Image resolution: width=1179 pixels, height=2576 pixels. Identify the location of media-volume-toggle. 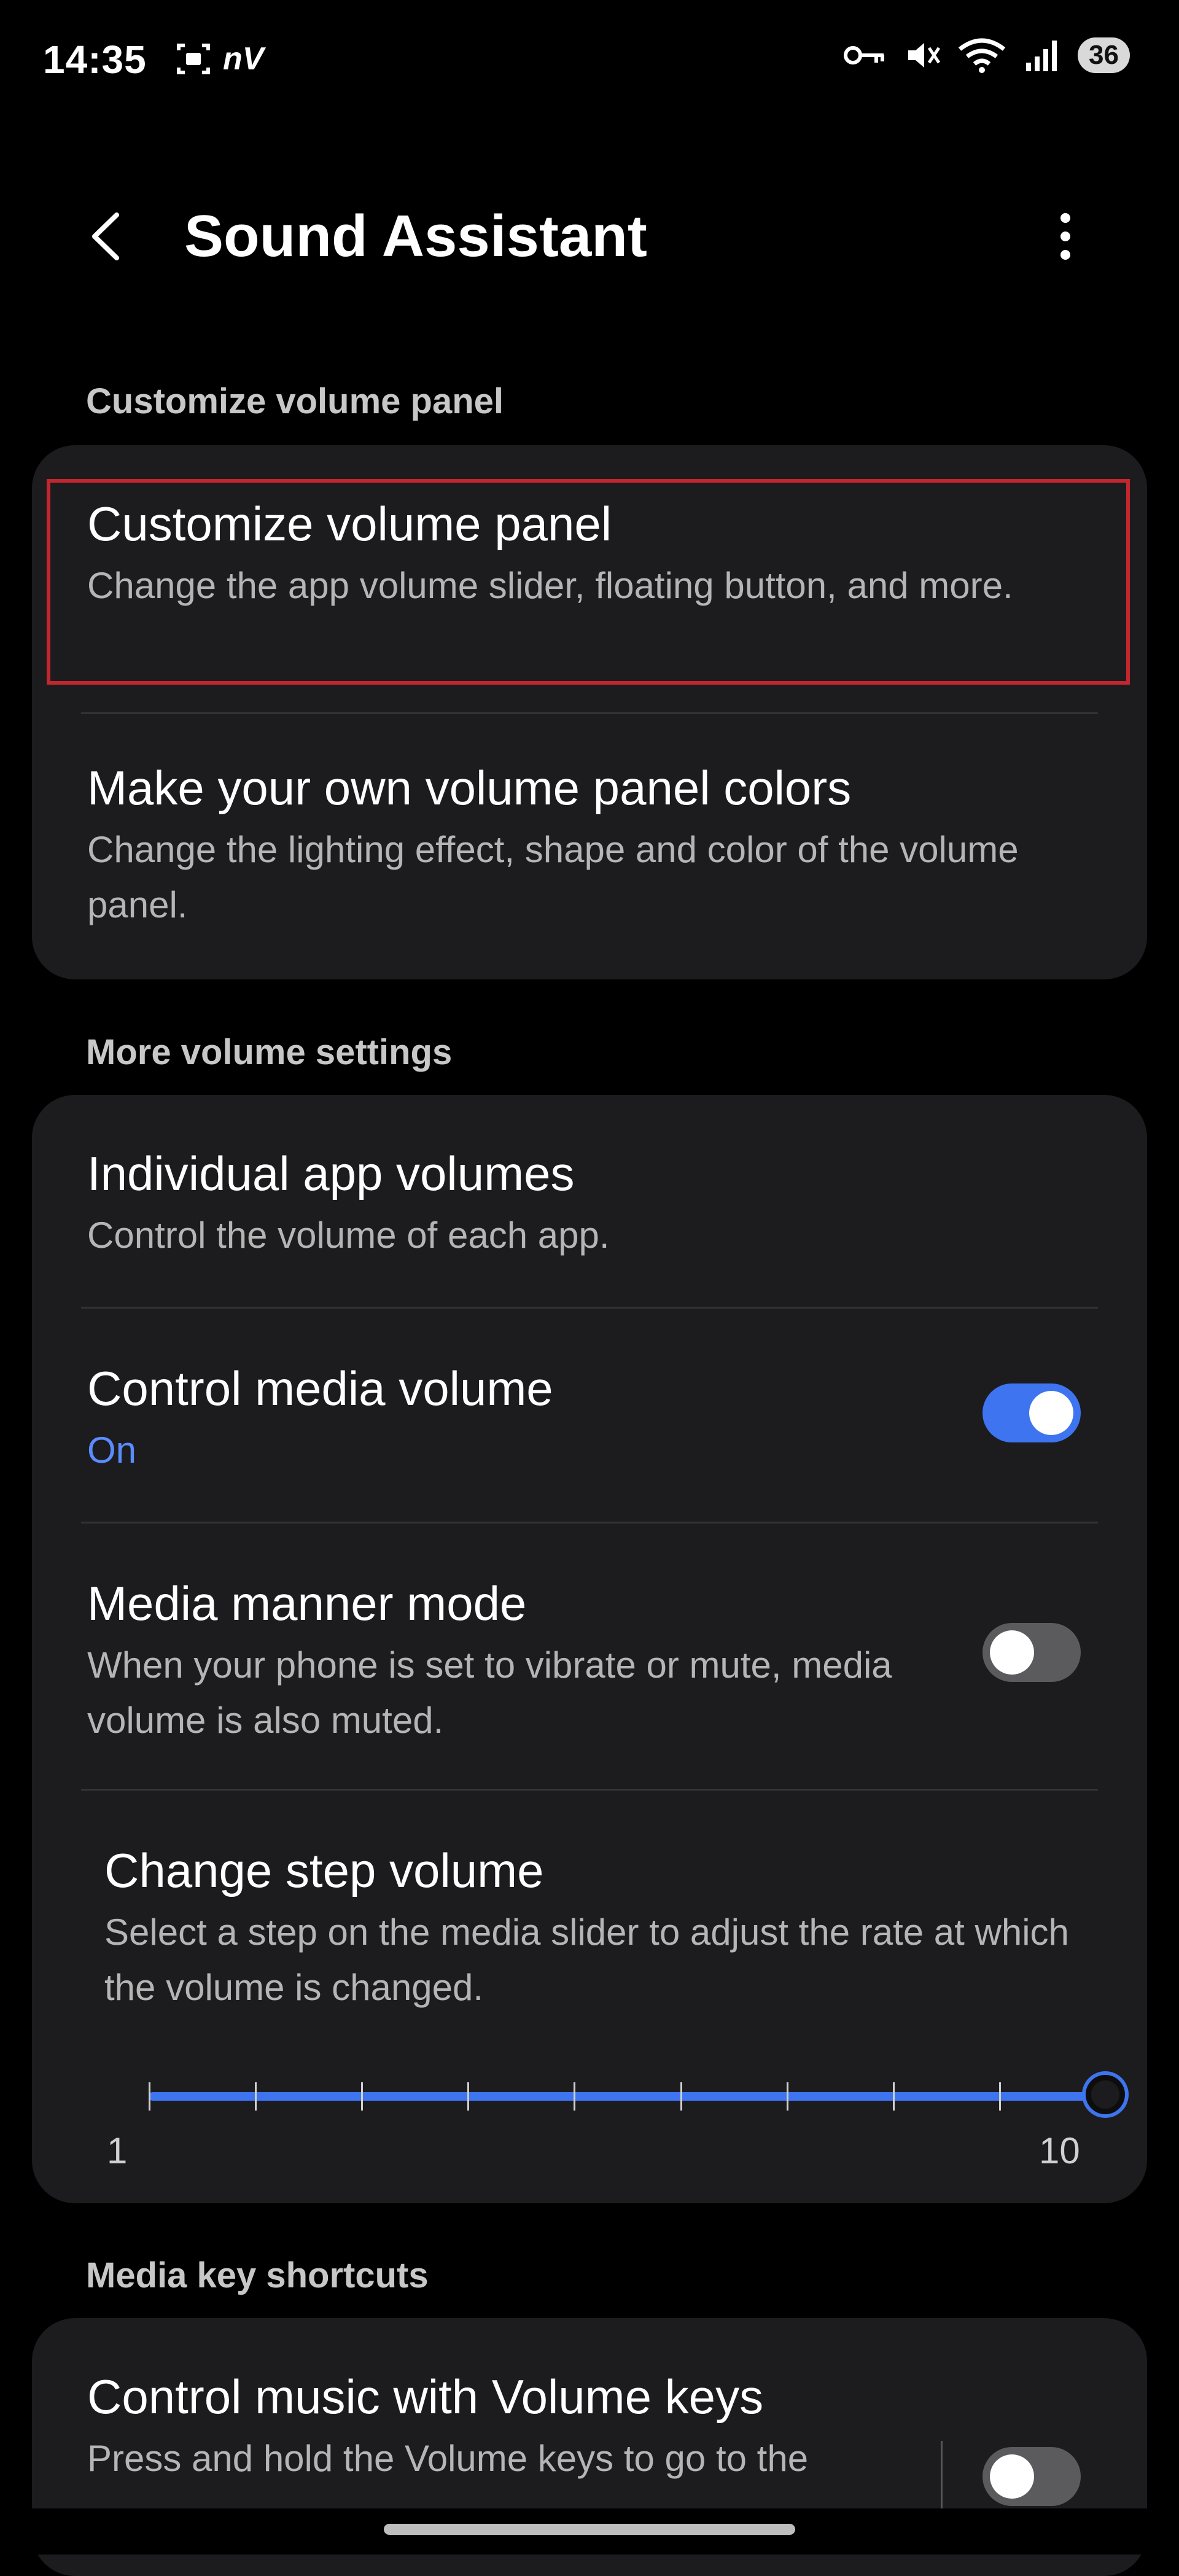
(1031, 1412).